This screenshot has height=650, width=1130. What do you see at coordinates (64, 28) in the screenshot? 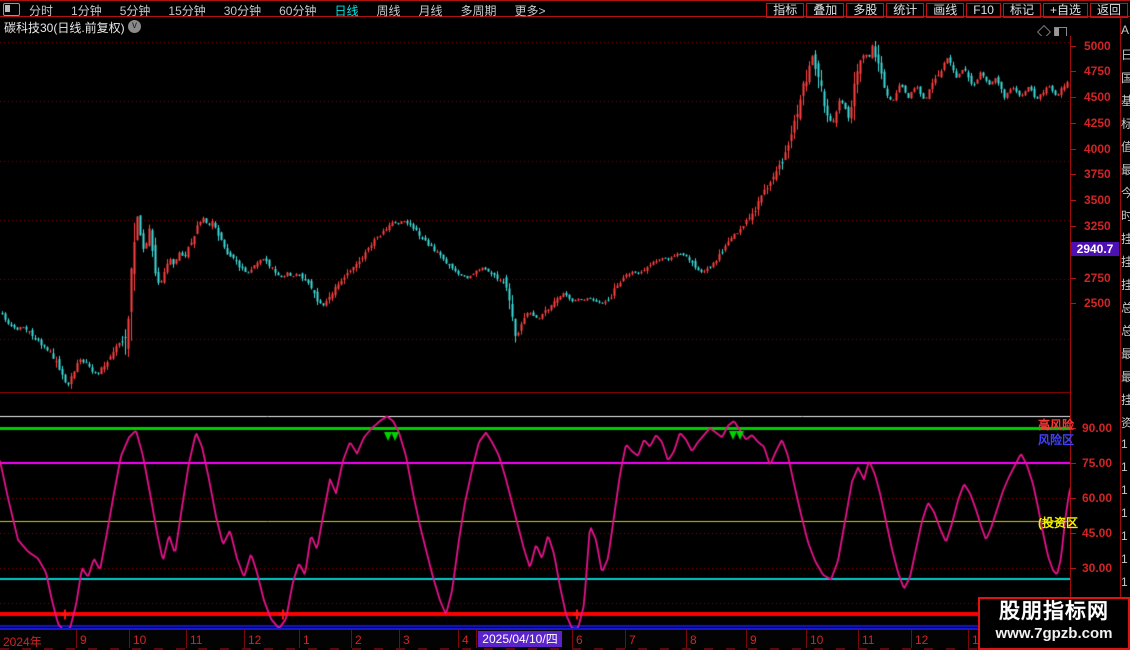
I see `stock-title: 碳科技30(日线.前复权)` at bounding box center [64, 28].